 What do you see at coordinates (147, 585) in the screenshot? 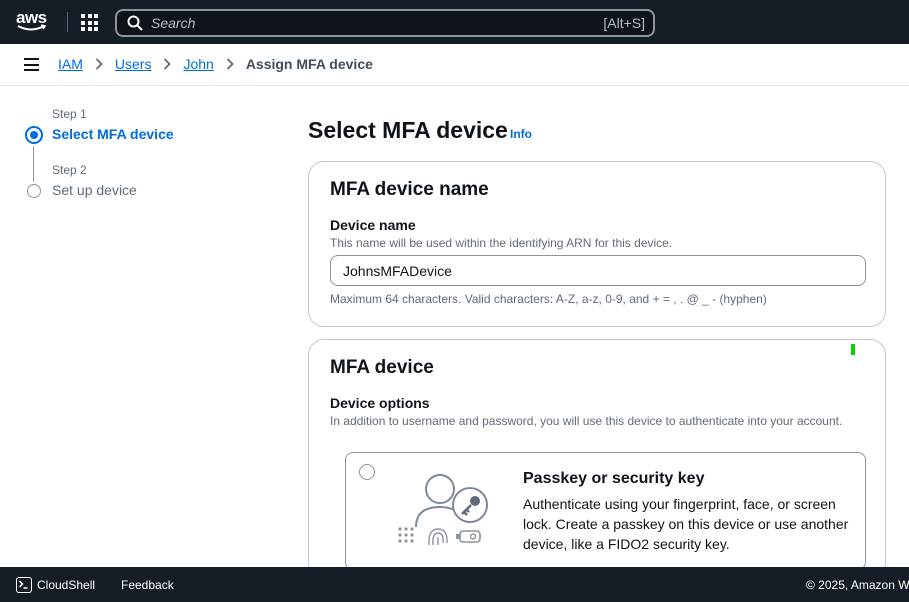
I see `feedback-link: Feedback` at bounding box center [147, 585].